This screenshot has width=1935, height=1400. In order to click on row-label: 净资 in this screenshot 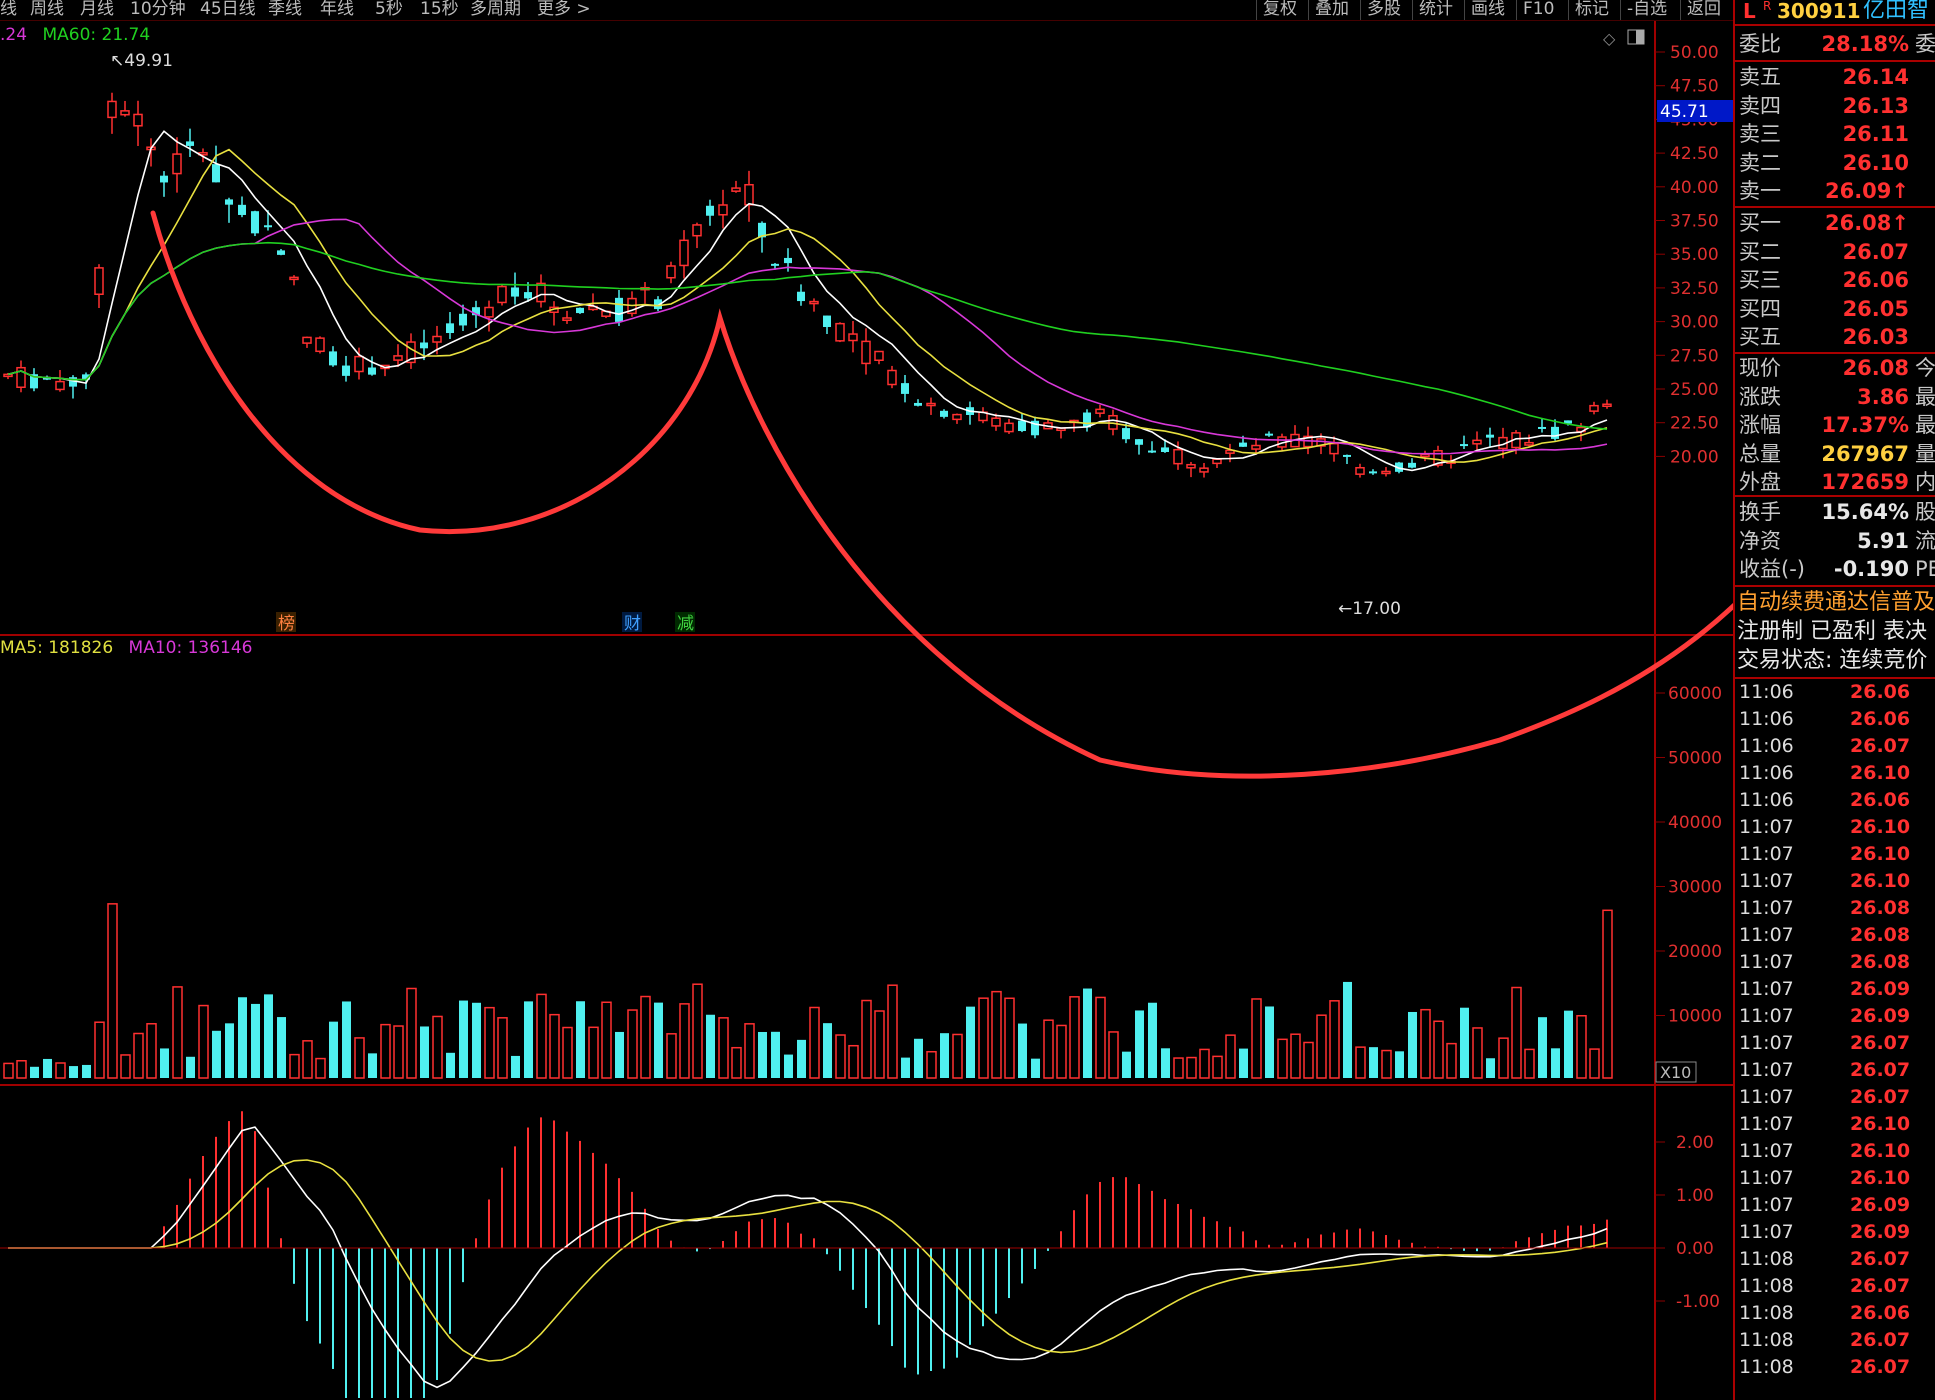, I will do `click(1760, 540)`.